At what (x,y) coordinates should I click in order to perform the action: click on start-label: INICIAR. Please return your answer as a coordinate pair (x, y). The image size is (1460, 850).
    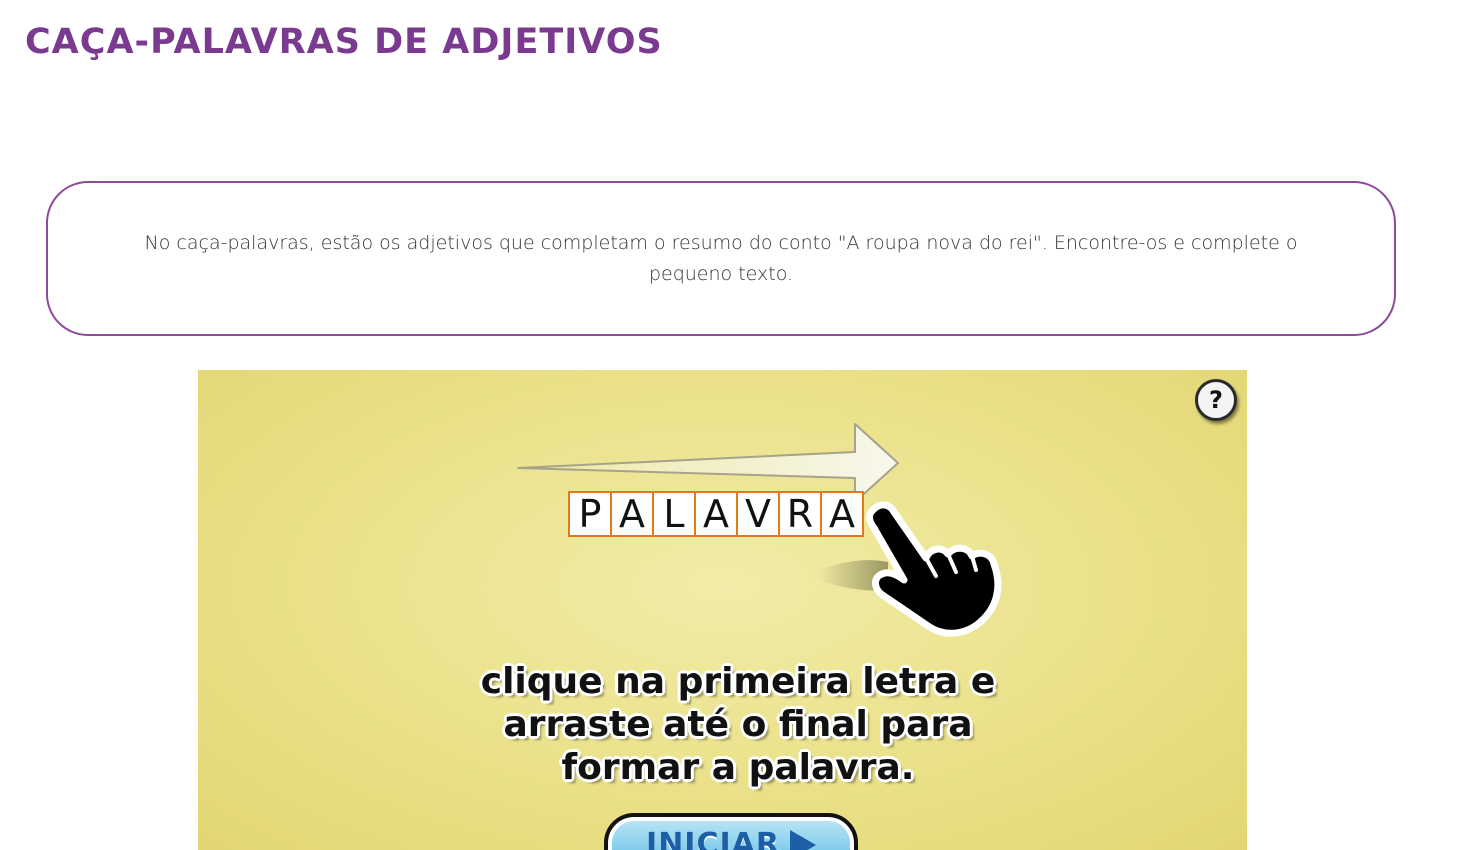
    Looking at the image, I should click on (713, 838).